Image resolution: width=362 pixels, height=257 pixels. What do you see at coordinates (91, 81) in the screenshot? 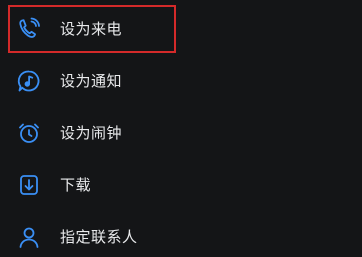
I see `menu-item-label: 设为通知` at bounding box center [91, 81].